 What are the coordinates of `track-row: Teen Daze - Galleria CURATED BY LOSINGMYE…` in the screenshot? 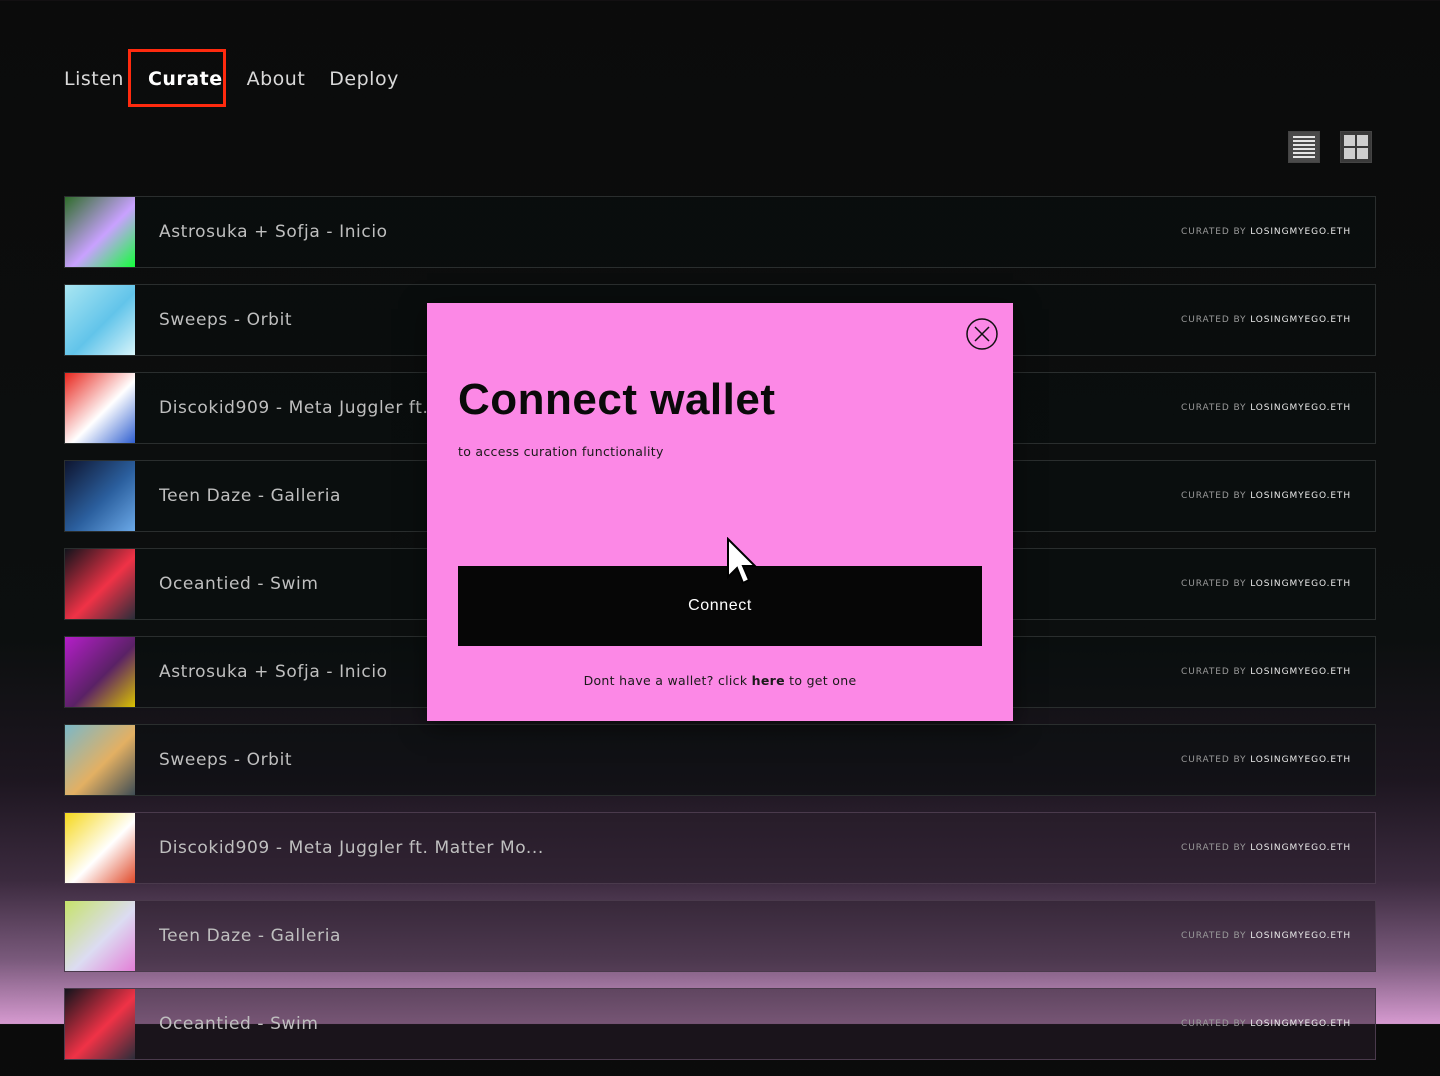 It's located at (720, 936).